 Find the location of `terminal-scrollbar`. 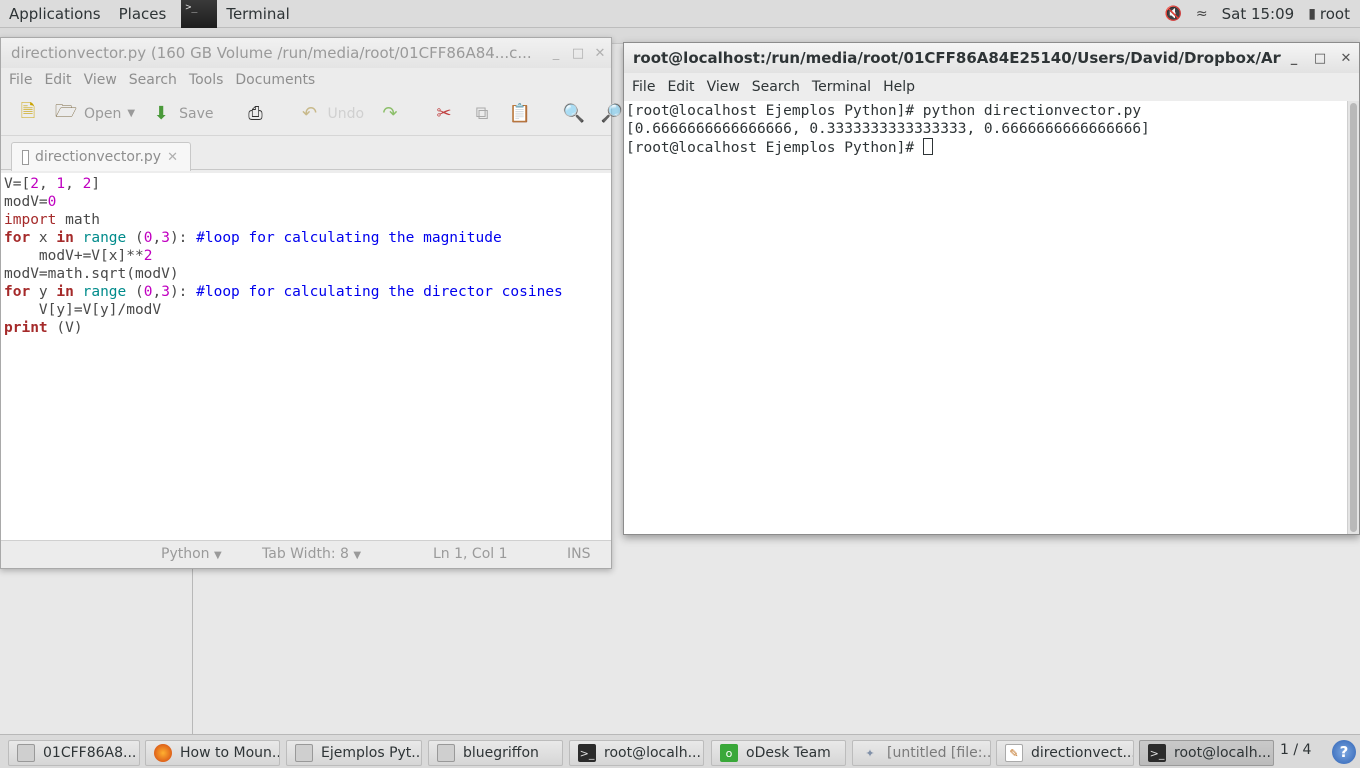

terminal-scrollbar is located at coordinates (1353, 317).